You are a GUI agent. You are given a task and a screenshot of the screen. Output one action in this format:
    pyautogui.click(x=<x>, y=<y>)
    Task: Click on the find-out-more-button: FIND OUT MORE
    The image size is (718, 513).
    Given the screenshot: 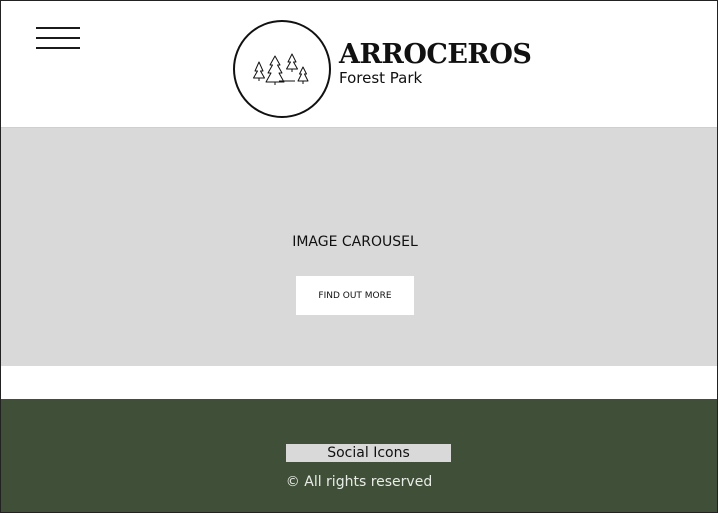 What is the action you would take?
    pyautogui.click(x=355, y=295)
    